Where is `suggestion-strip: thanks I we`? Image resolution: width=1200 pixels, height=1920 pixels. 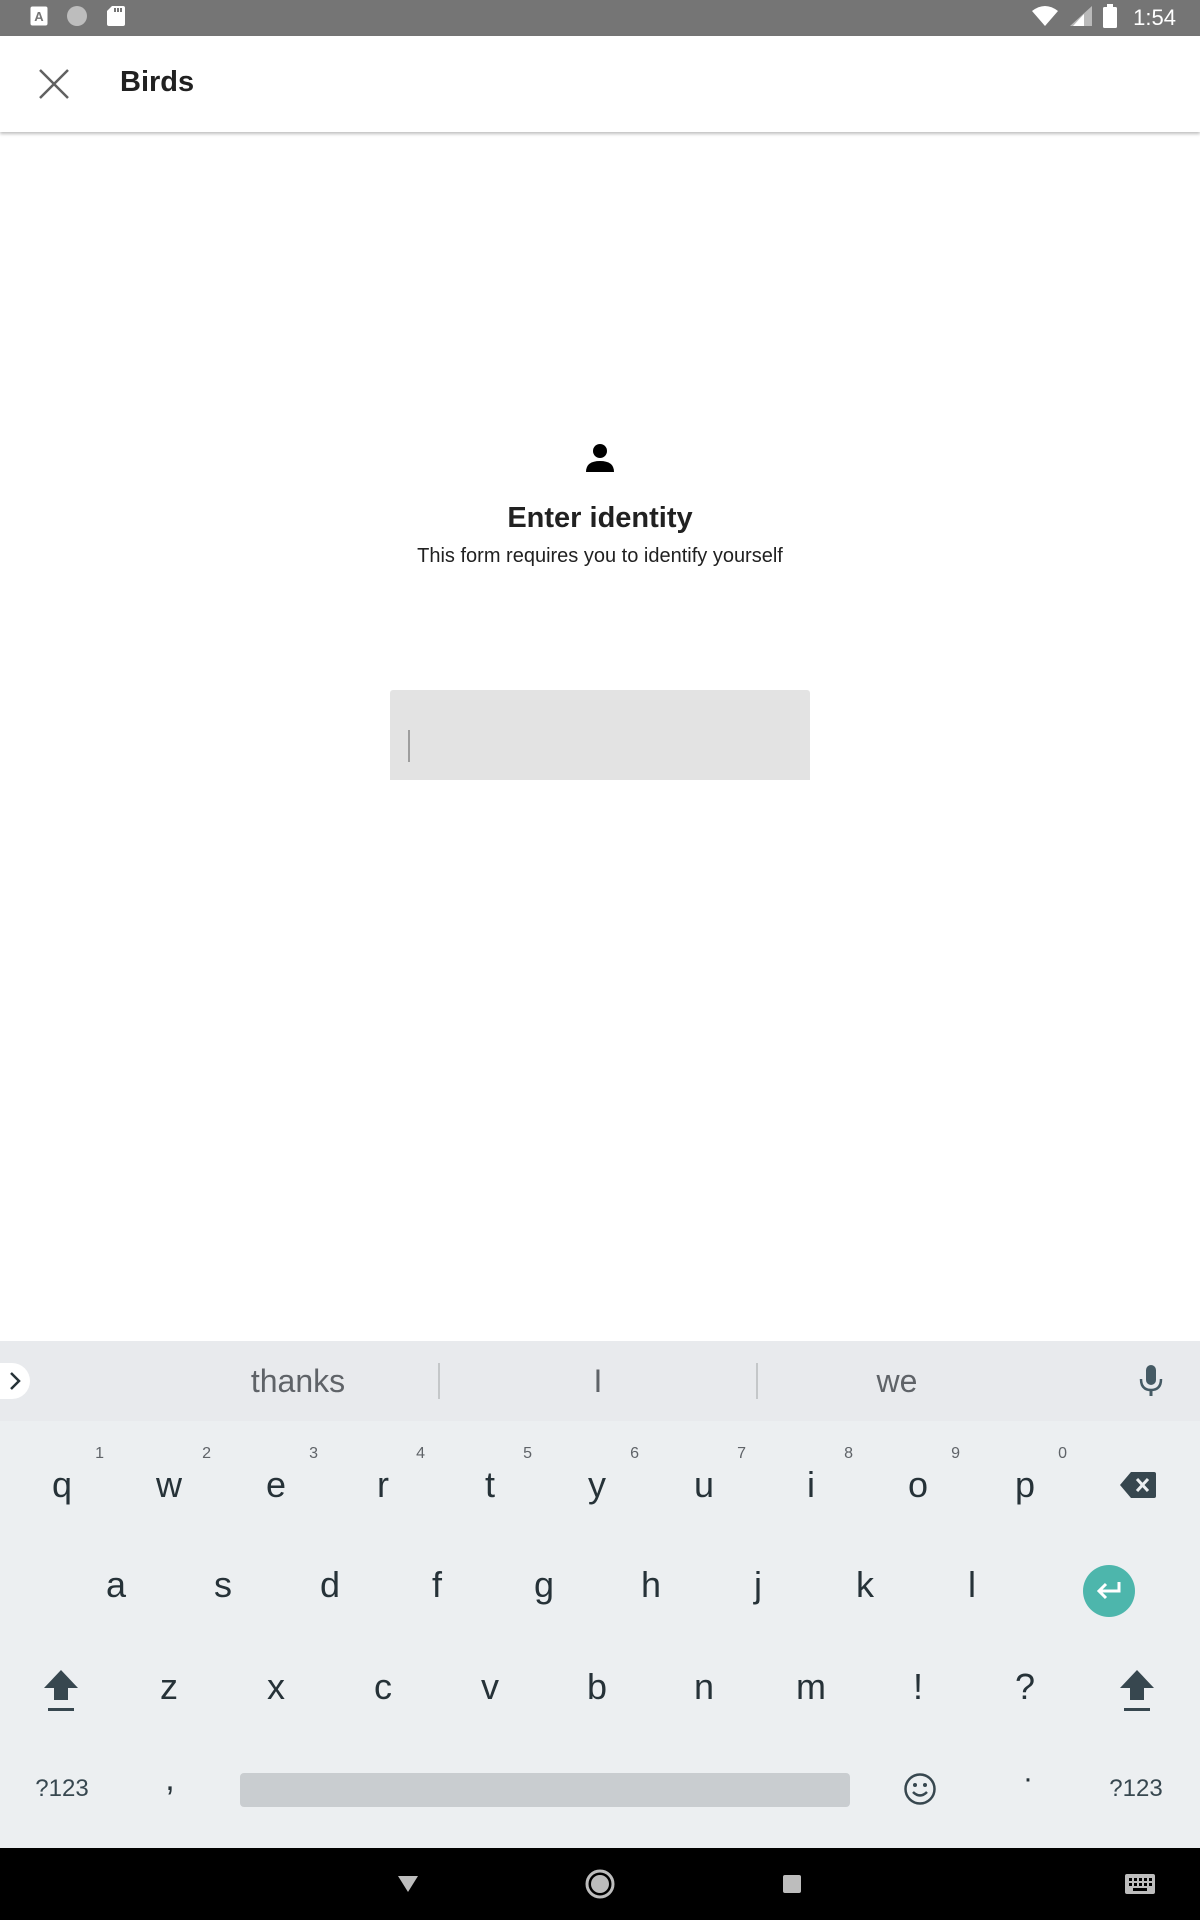 suggestion-strip: thanks I we is located at coordinates (600, 1381).